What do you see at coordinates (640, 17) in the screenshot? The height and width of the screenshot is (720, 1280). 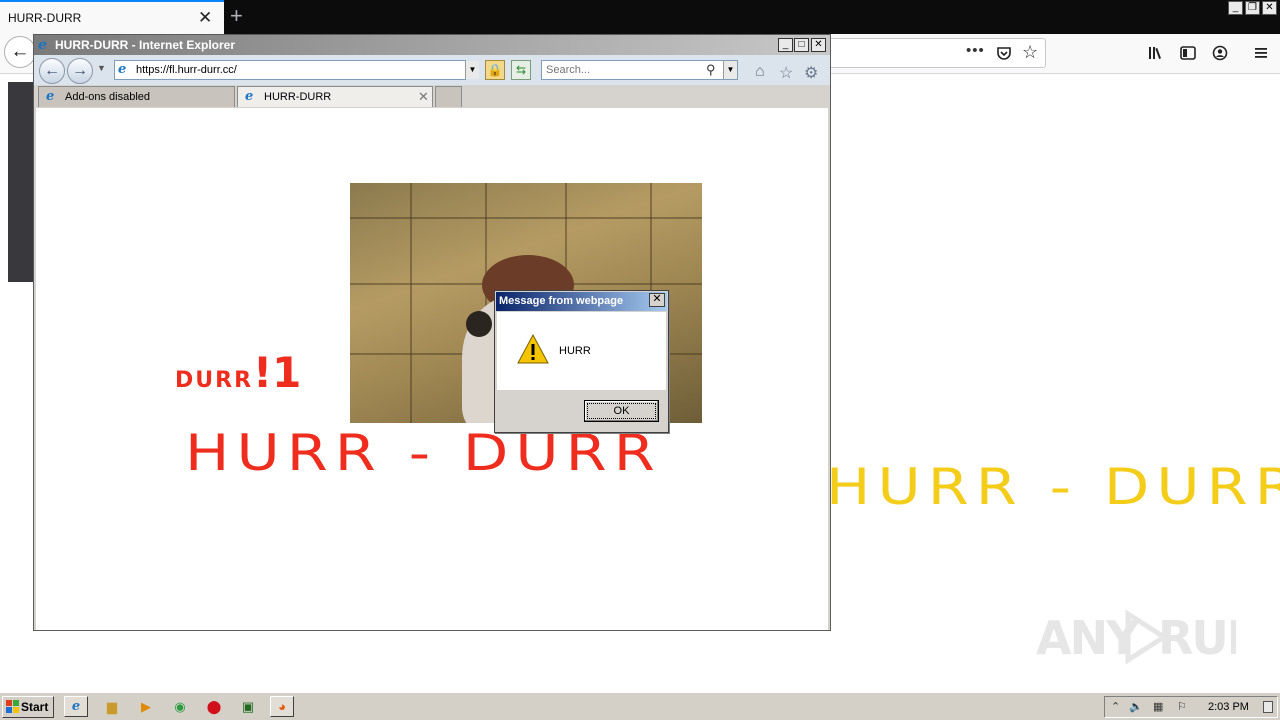 I see `firefox-tab-strip: HURR-DURR ✕ + _ ❐ ✕` at bounding box center [640, 17].